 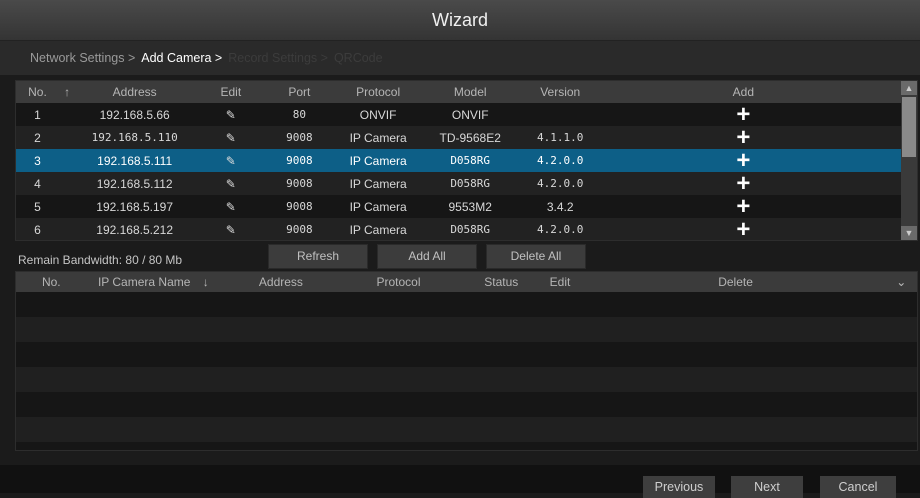 What do you see at coordinates (536, 256) in the screenshot?
I see `delete-all-button: Delete All` at bounding box center [536, 256].